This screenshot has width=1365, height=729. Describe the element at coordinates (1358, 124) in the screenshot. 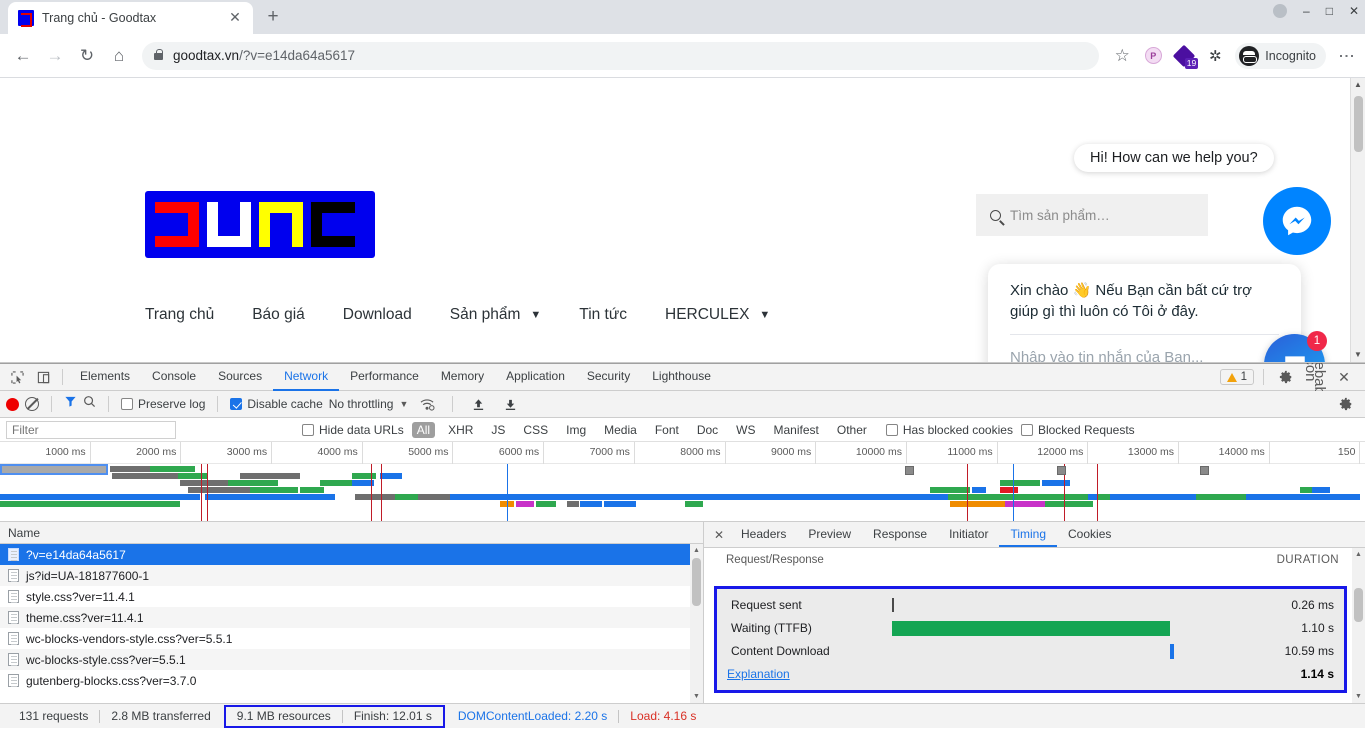

I see `page-scroll-thumb` at that location.